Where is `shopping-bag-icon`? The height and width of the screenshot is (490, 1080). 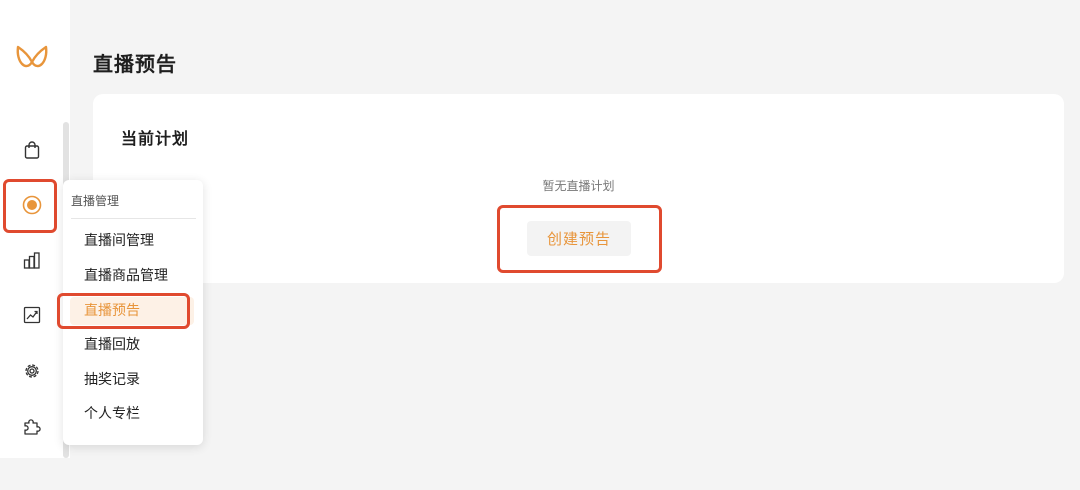 shopping-bag-icon is located at coordinates (32, 150).